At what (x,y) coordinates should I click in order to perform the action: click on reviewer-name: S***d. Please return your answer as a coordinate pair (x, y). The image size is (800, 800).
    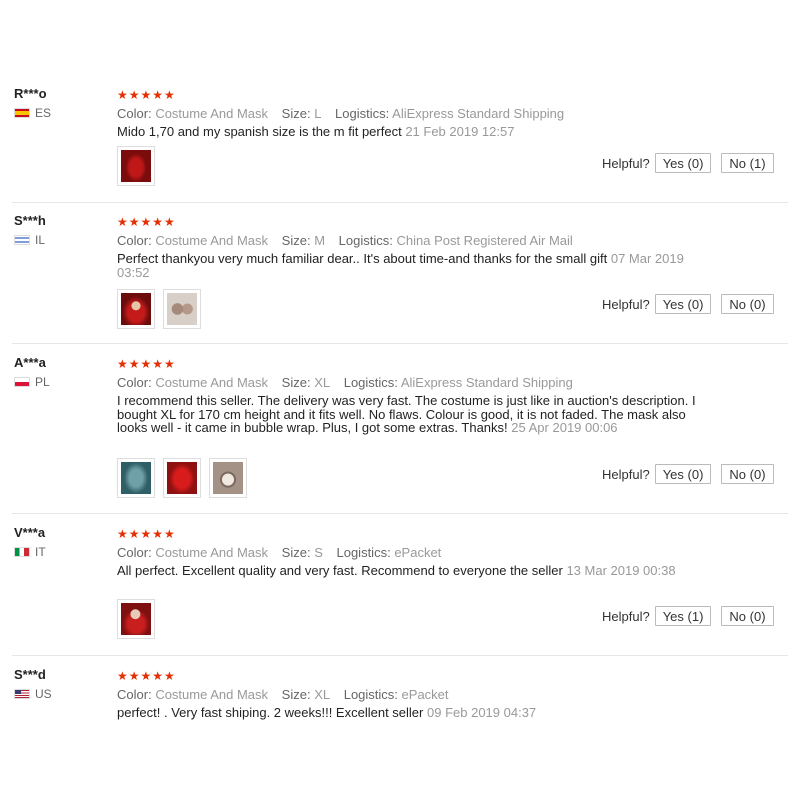
    Looking at the image, I should click on (30, 674).